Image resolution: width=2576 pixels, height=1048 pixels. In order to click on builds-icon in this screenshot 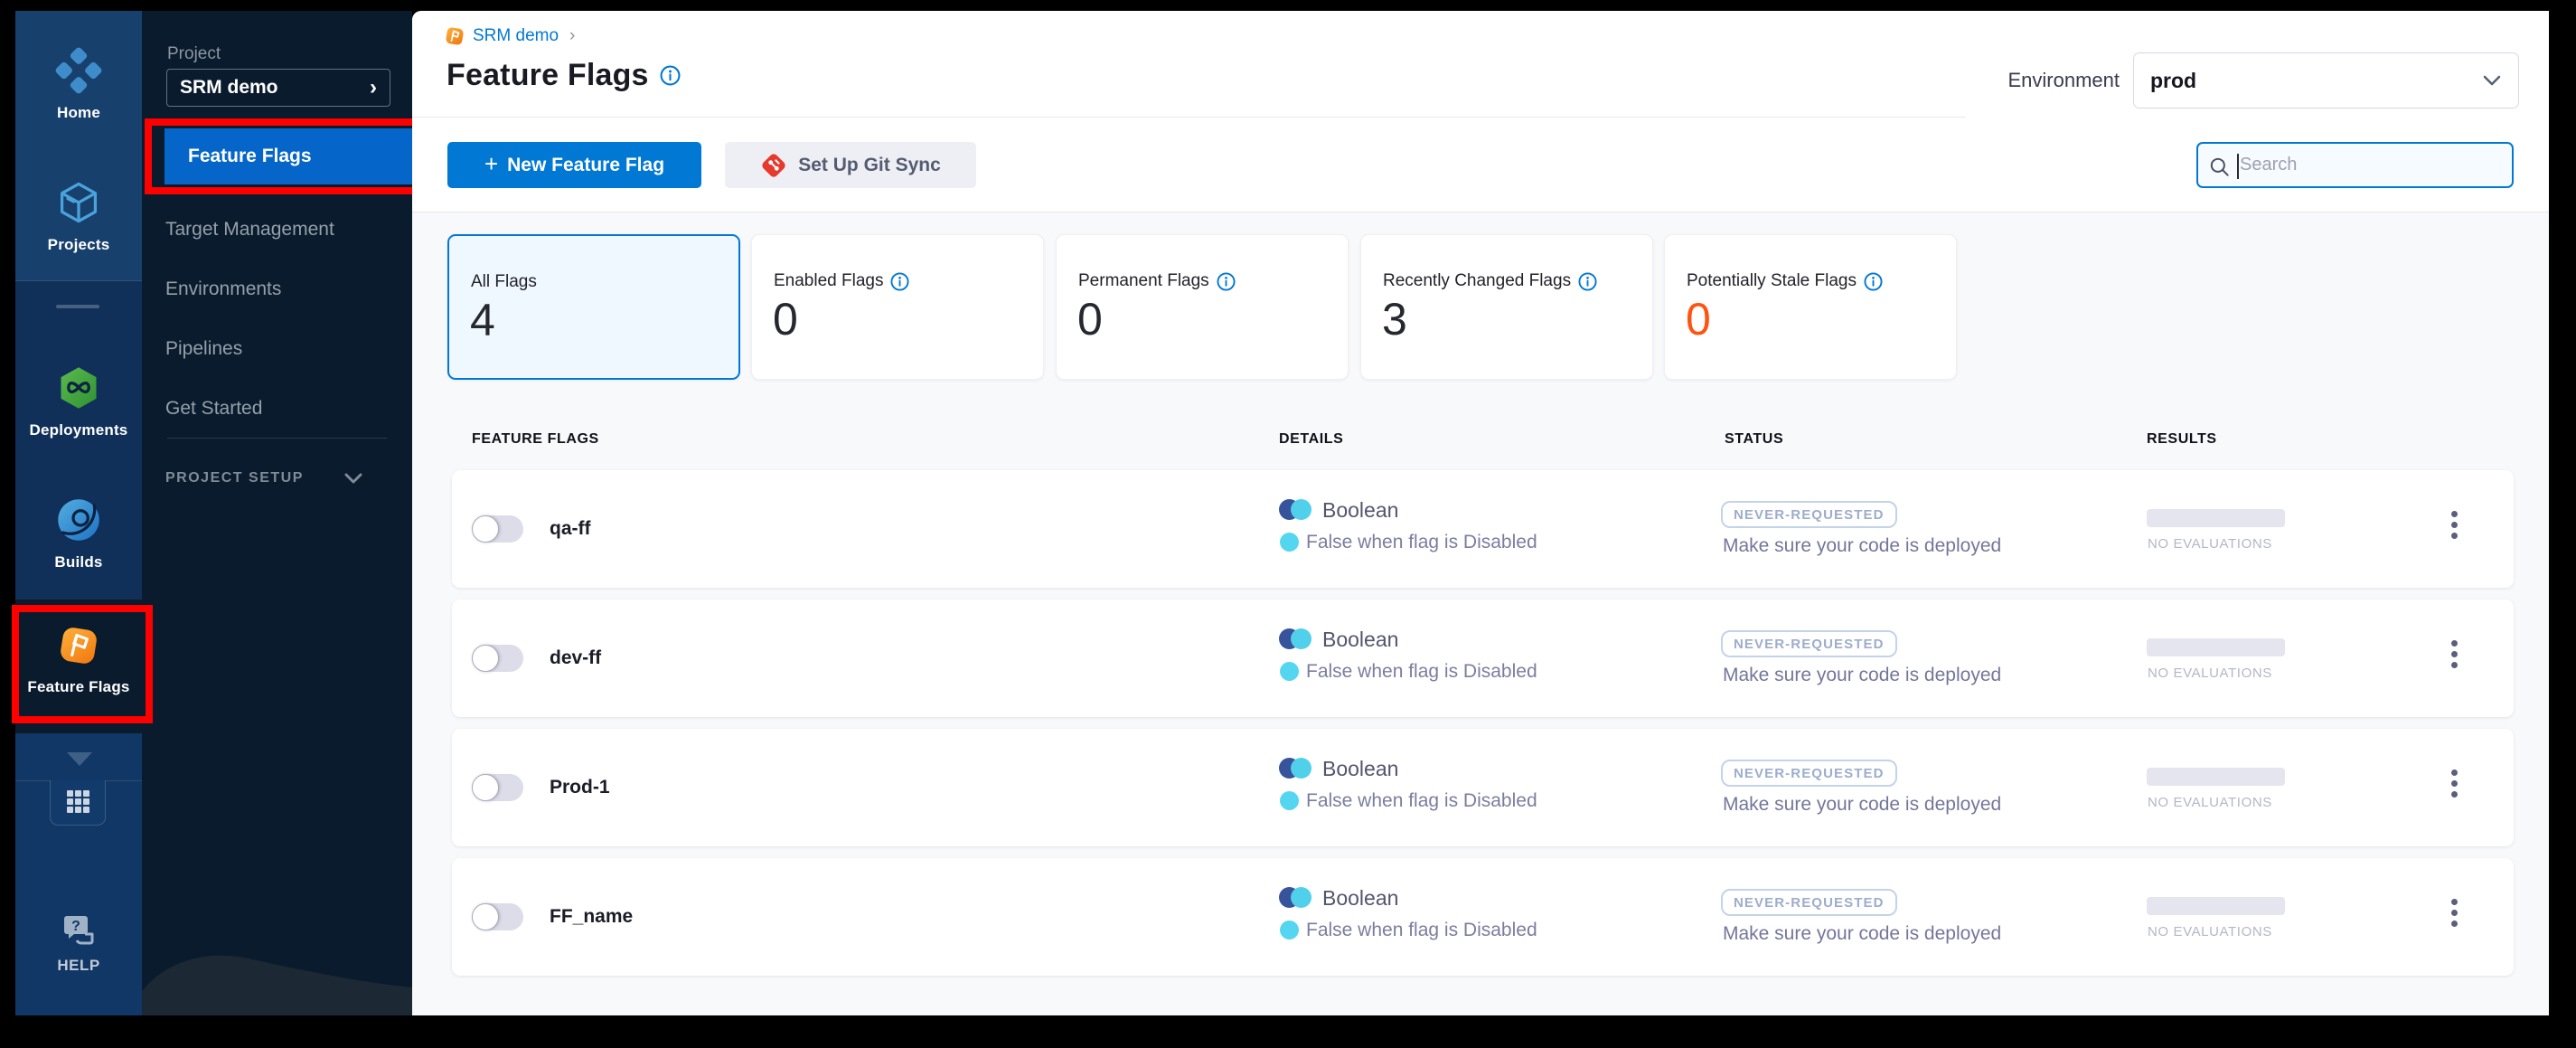, I will do `click(79, 522)`.